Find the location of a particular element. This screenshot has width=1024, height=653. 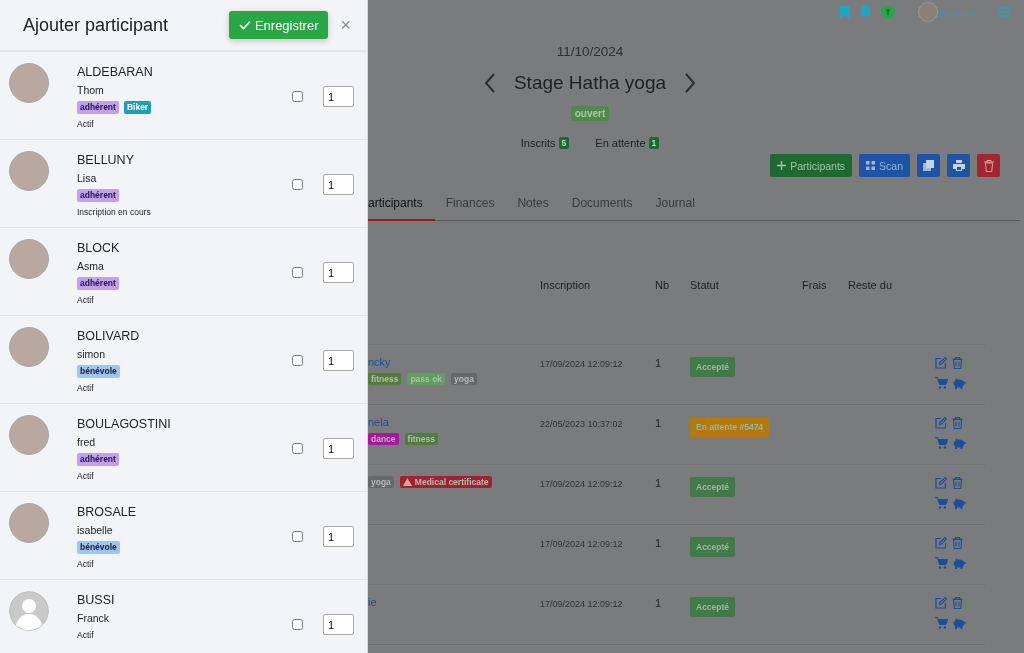

first-name: simon is located at coordinates (91, 354).